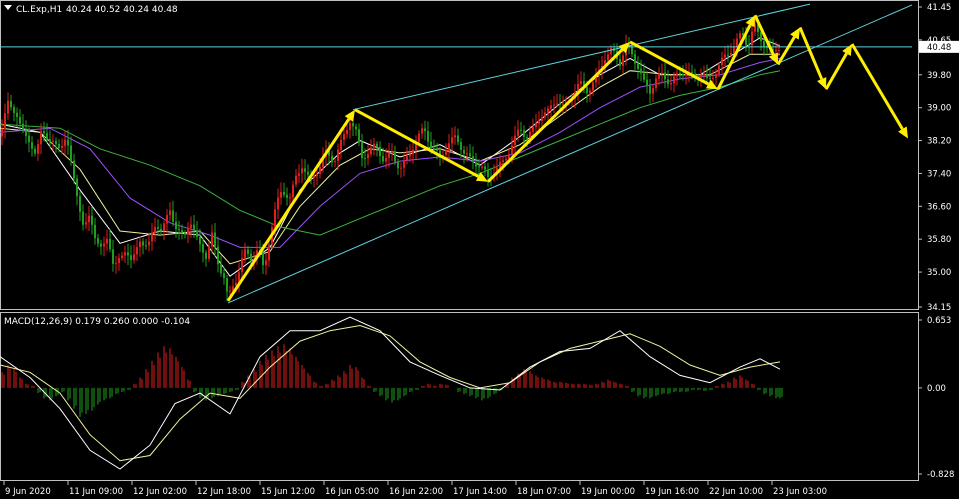 The width and height of the screenshot is (959, 499). I want to click on time-tick-label: 23 Jun 03:00, so click(800, 492).